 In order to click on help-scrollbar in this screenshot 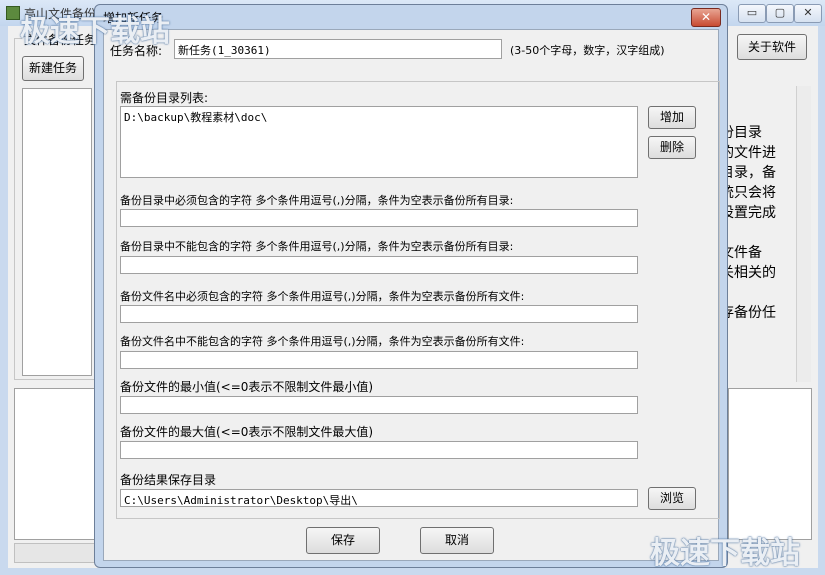, I will do `click(803, 234)`.